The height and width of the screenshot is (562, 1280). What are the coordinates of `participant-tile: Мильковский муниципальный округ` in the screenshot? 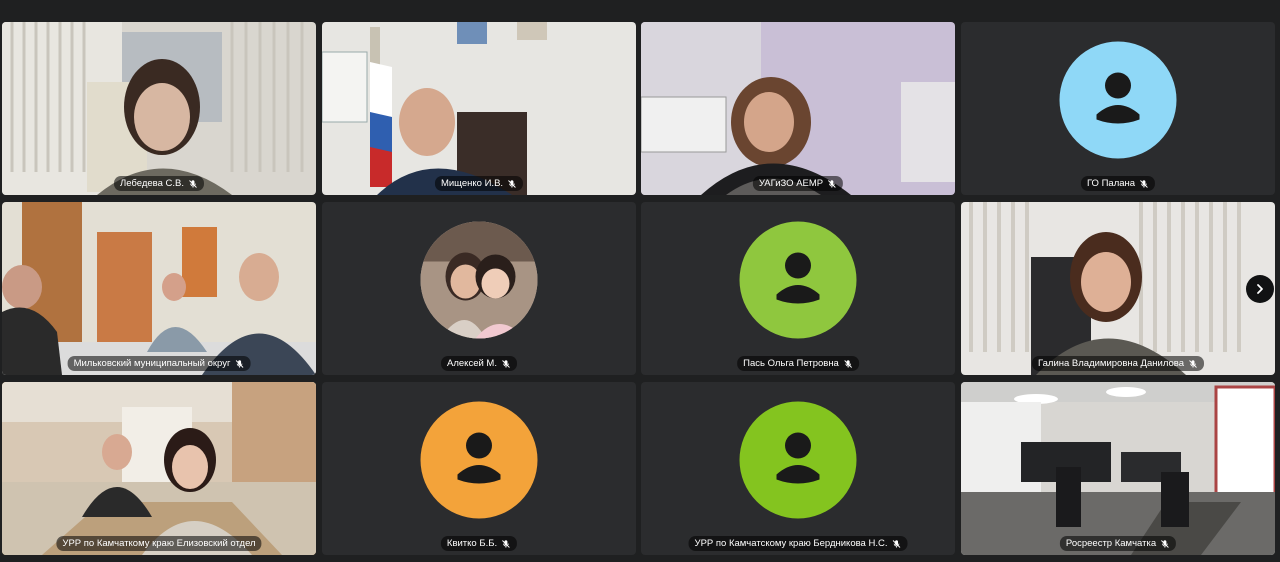 It's located at (159, 288).